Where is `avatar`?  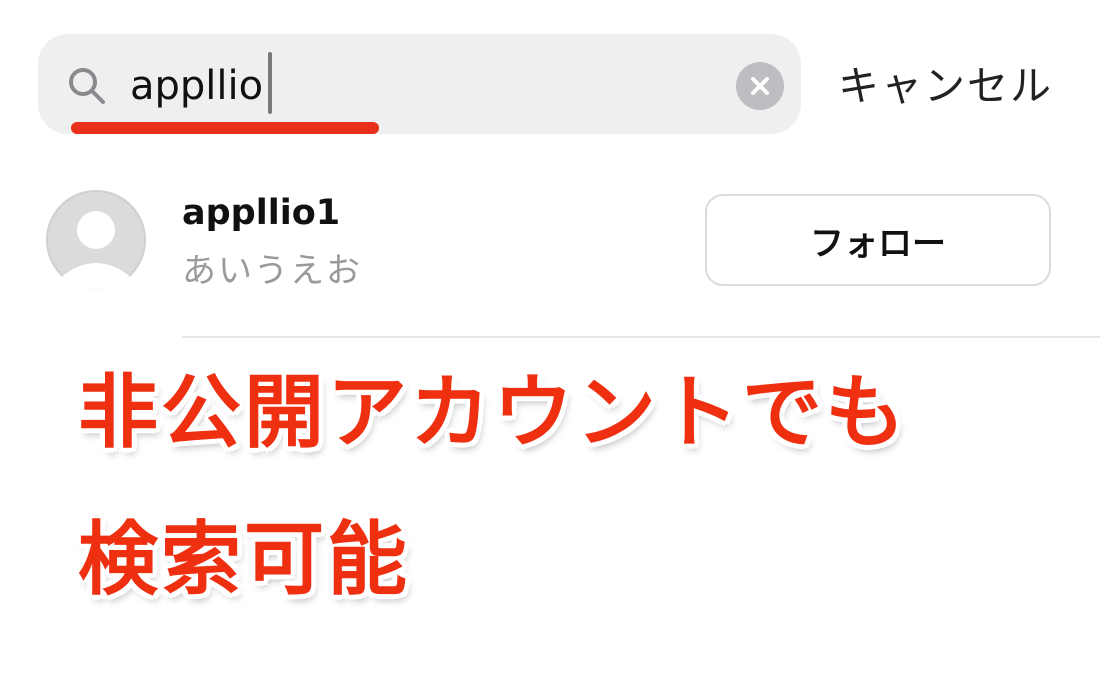 avatar is located at coordinates (96, 240).